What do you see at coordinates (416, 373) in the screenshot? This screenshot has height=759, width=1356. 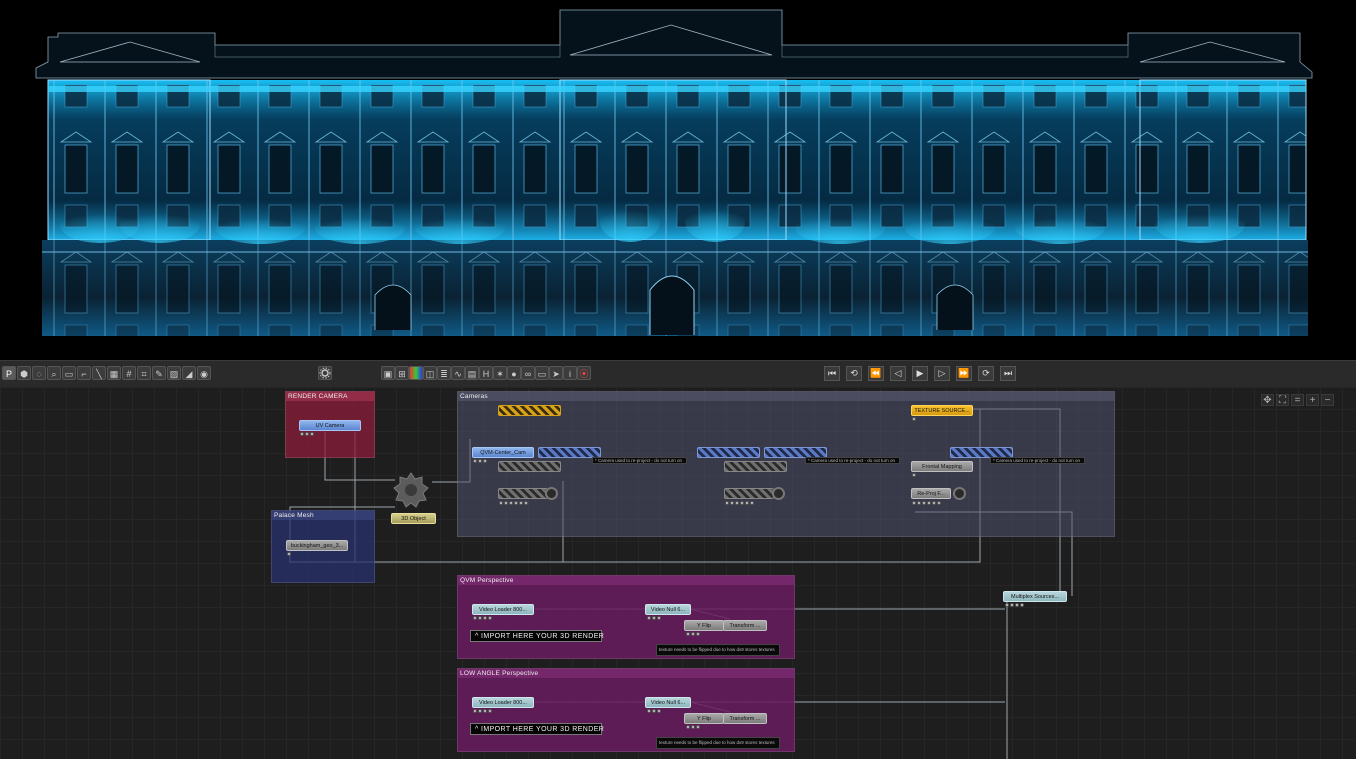 I see `color-icon` at bounding box center [416, 373].